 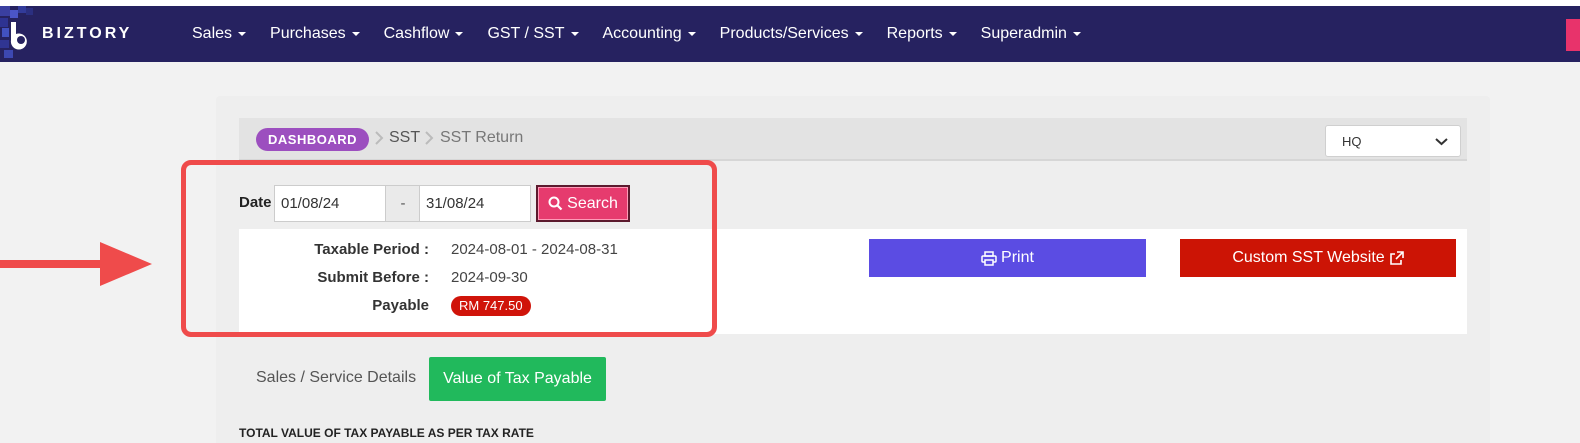 I want to click on nav-item-label: Sales, so click(x=212, y=33).